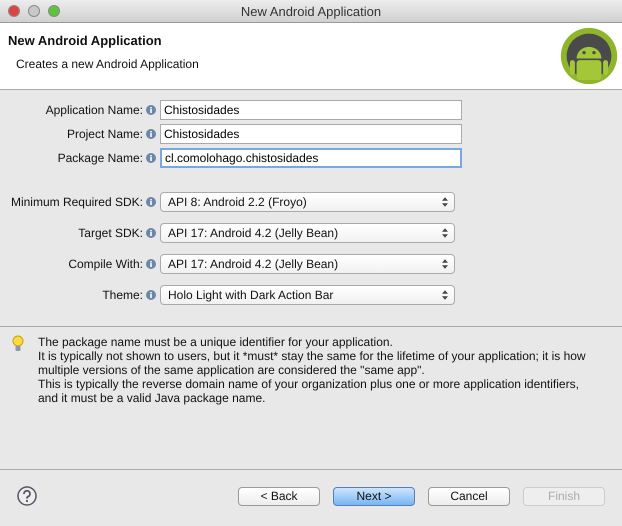  Describe the element at coordinates (374, 496) in the screenshot. I see `dialog-button: Next >` at that location.